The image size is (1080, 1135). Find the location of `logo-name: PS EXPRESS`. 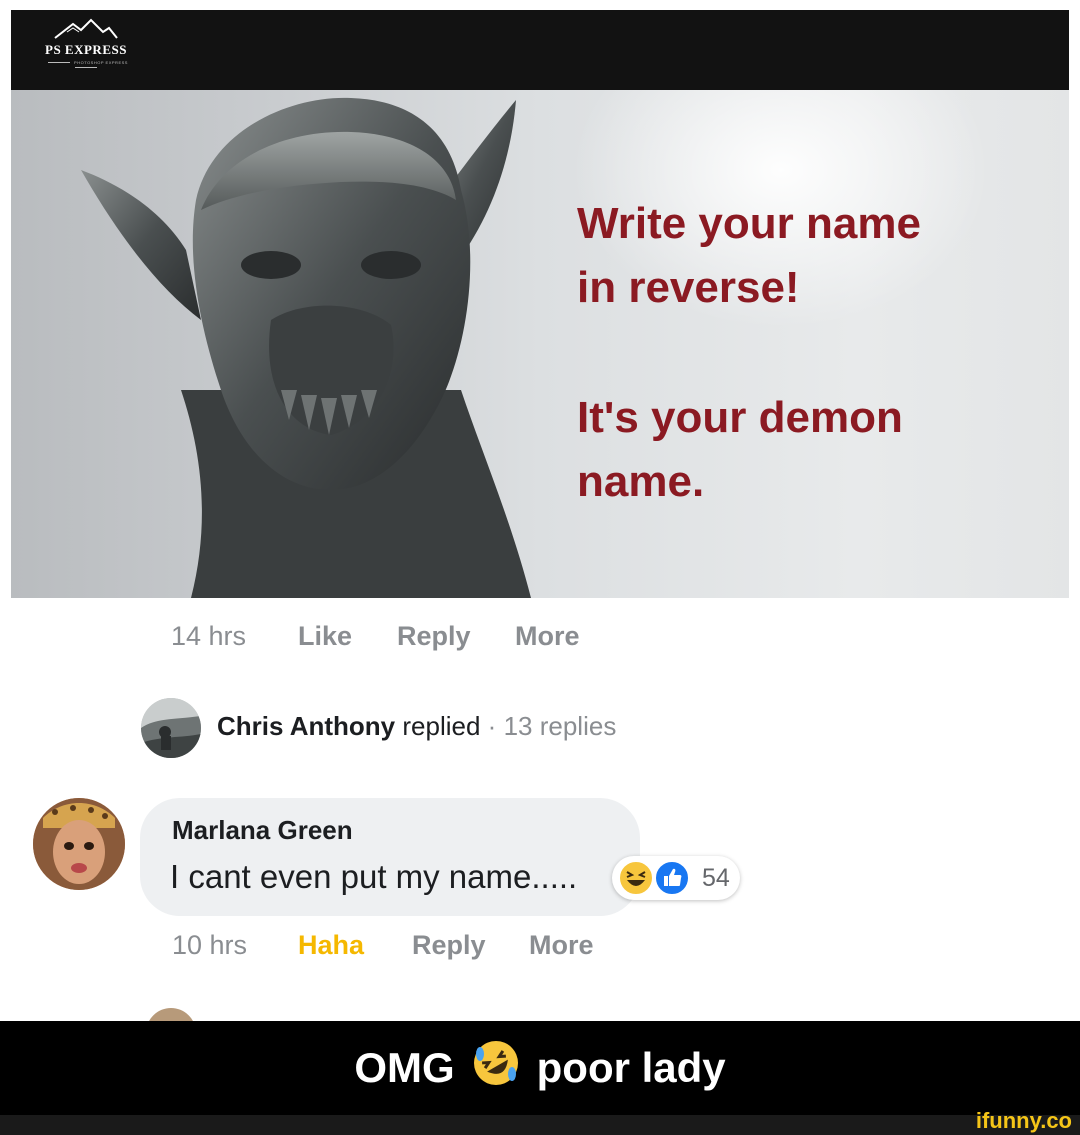

logo-name: PS EXPRESS is located at coordinates (86, 49).